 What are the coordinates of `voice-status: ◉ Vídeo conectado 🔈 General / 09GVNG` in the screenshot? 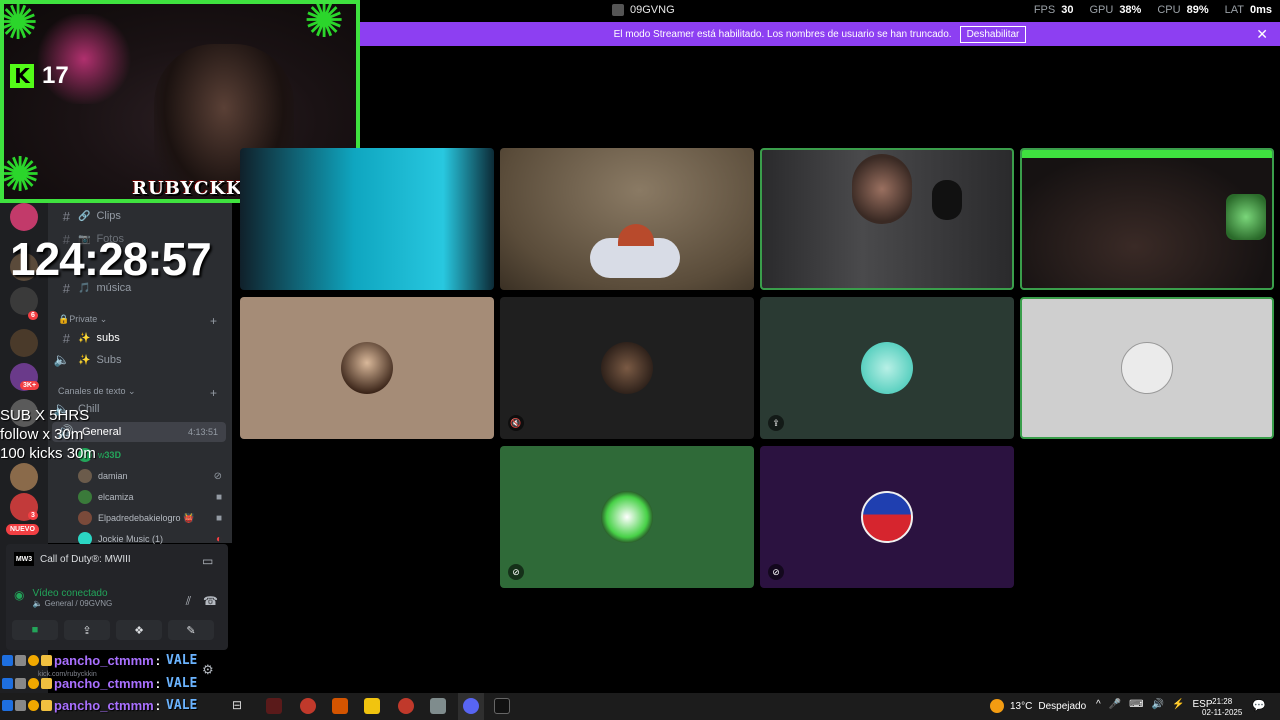 It's located at (63, 598).